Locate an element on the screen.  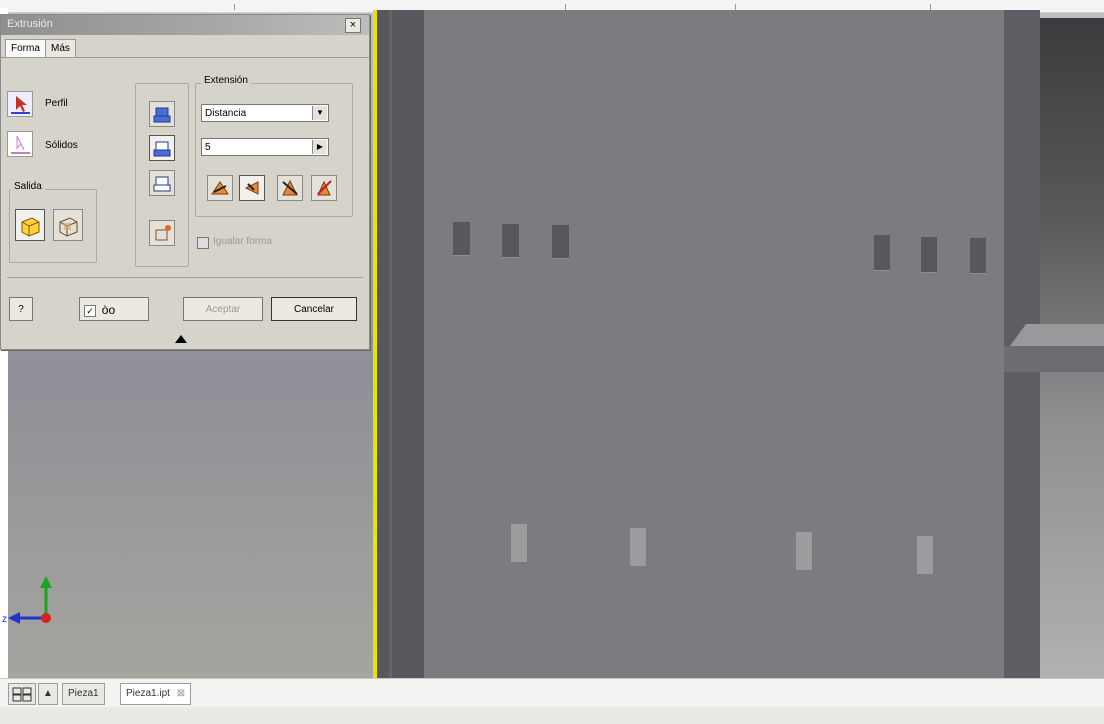
direction-2-button is located at coordinates (252, 188).